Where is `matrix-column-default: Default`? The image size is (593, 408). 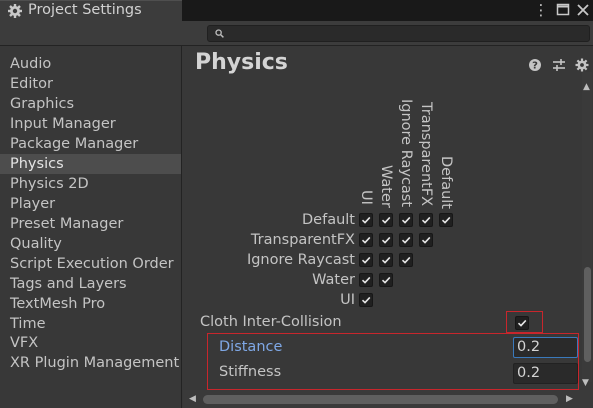 matrix-column-default: Default is located at coordinates (446, 182).